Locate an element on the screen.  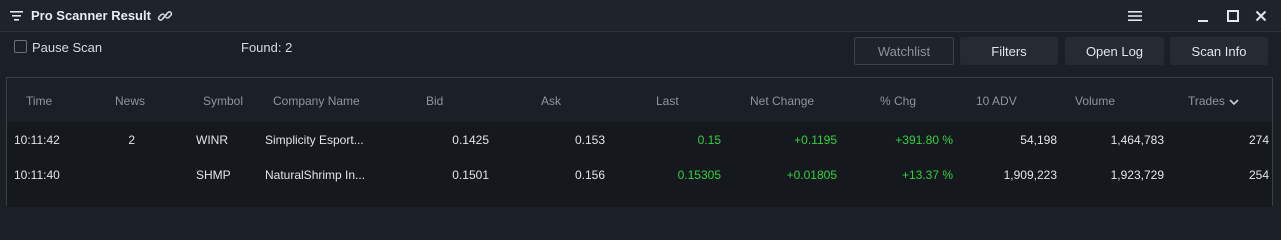
cell-last: 0.15 is located at coordinates (709, 140).